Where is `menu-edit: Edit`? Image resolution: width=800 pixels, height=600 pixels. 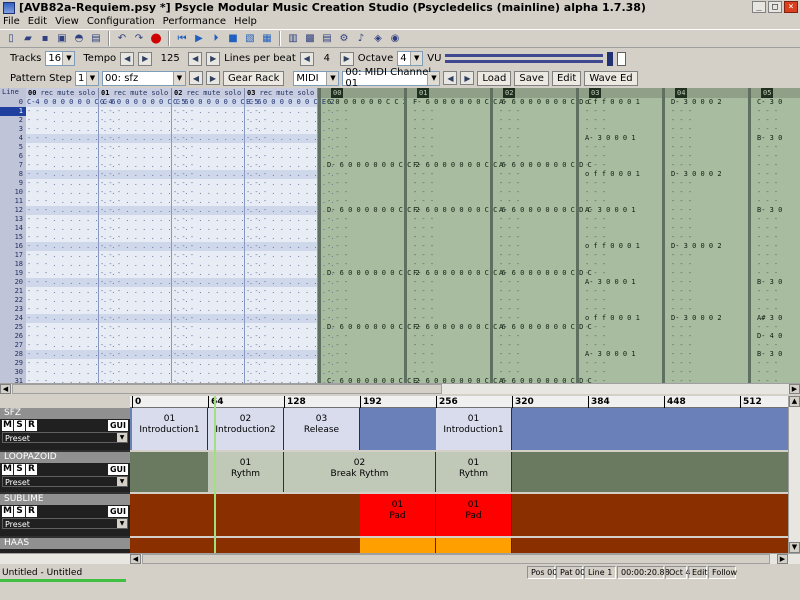
menu-edit: Edit is located at coordinates (37, 21).